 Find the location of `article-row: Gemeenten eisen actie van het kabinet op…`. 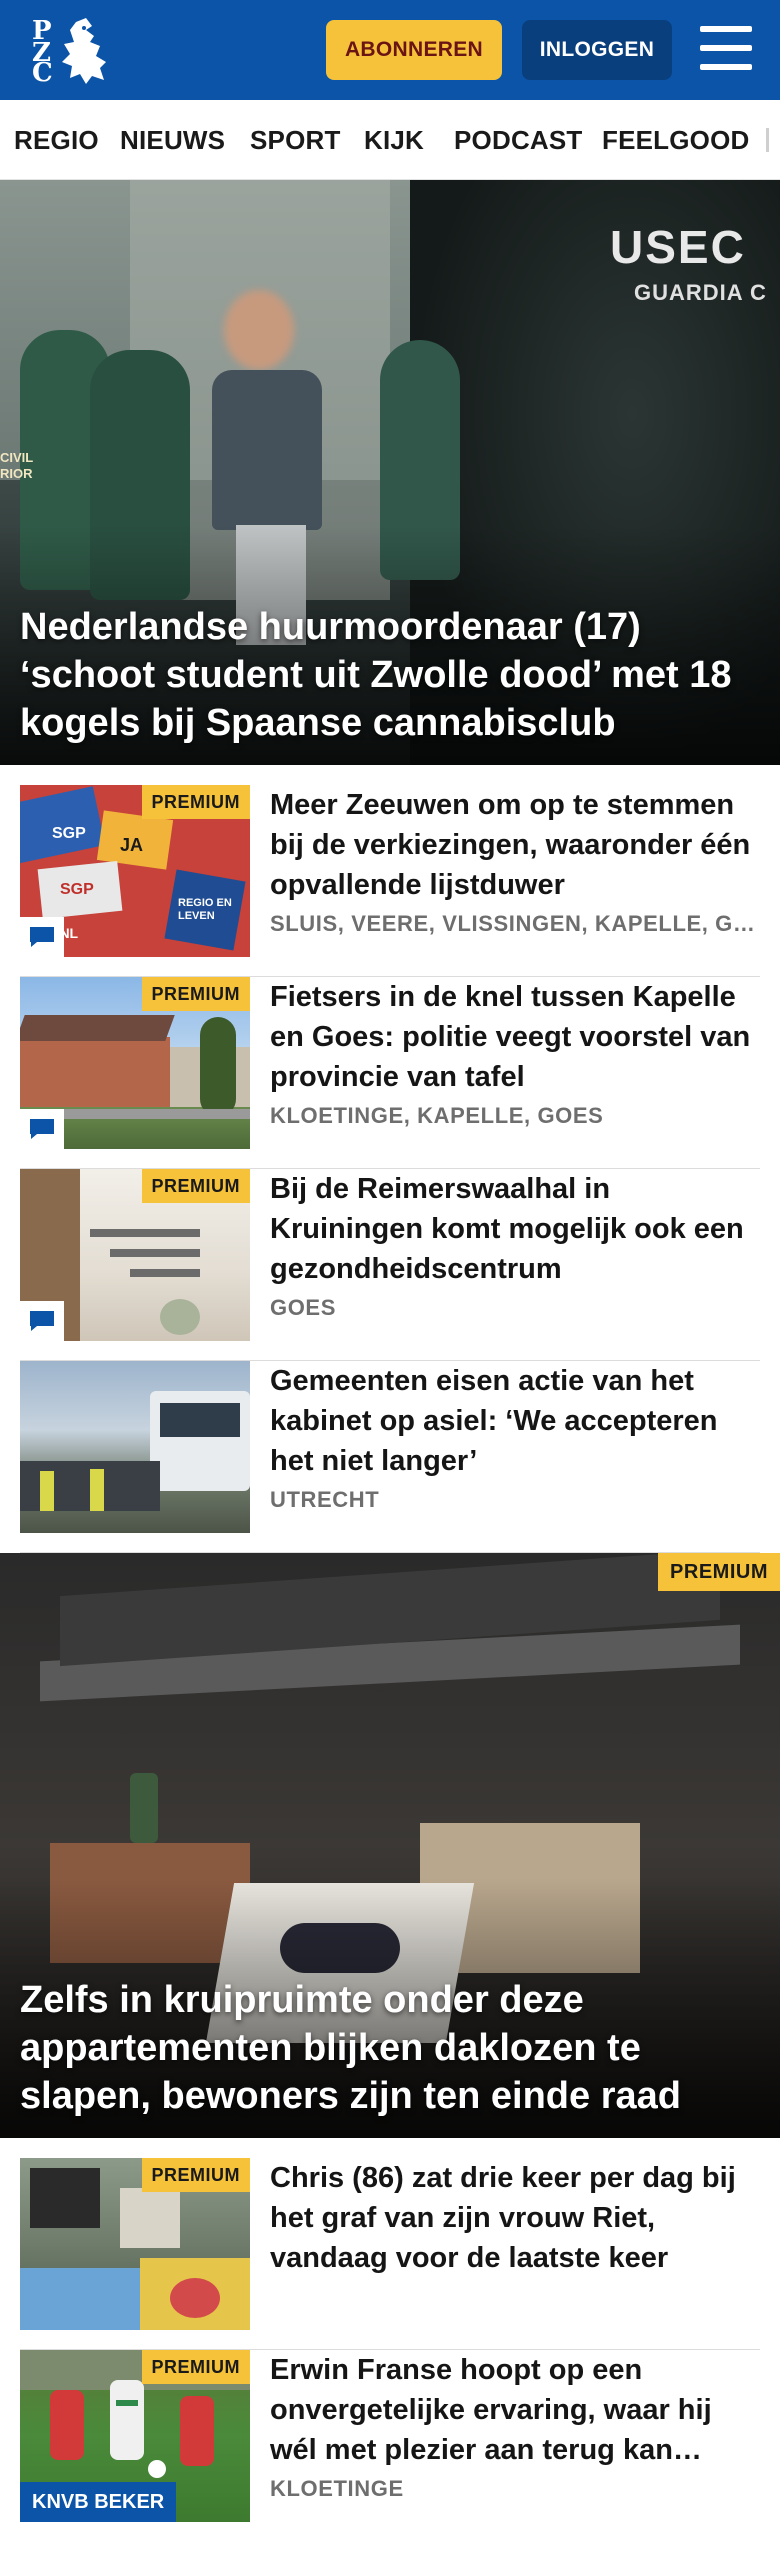

article-row: Gemeenten eisen actie van het kabinet op… is located at coordinates (390, 1457).